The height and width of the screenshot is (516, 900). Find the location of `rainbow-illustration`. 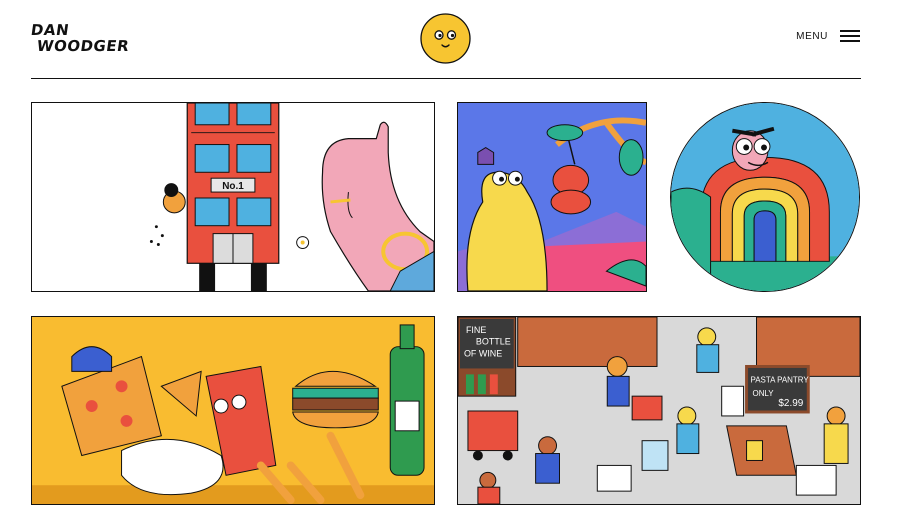

rainbow-illustration is located at coordinates (765, 197).